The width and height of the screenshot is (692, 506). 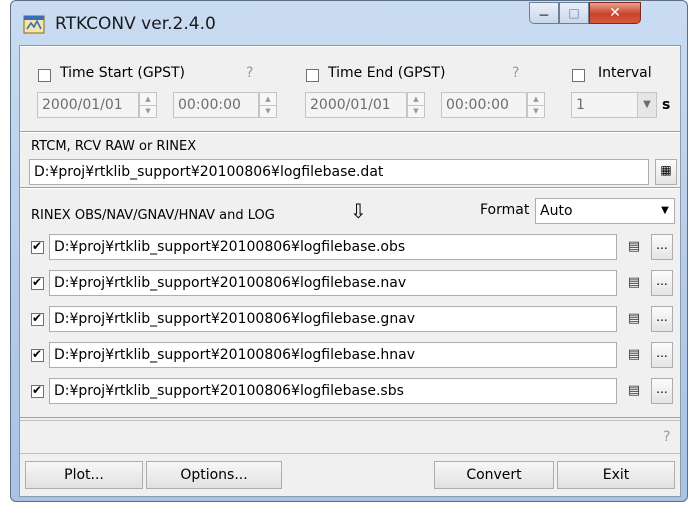 What do you see at coordinates (350, 437) in the screenshot?
I see `status-bar: ?` at bounding box center [350, 437].